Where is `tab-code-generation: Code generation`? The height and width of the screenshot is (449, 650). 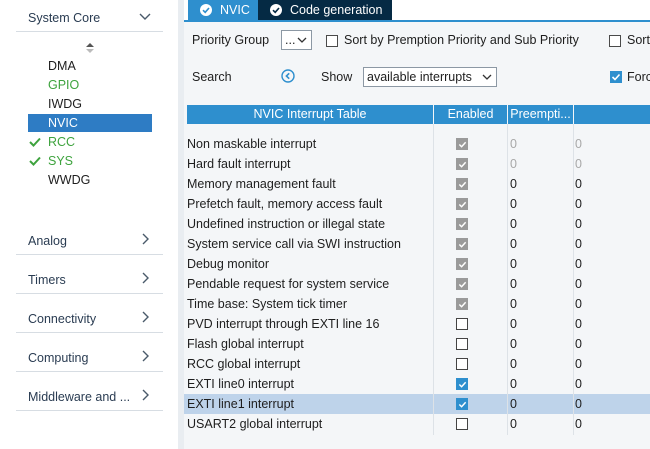 tab-code-generation: Code generation is located at coordinates (325, 10).